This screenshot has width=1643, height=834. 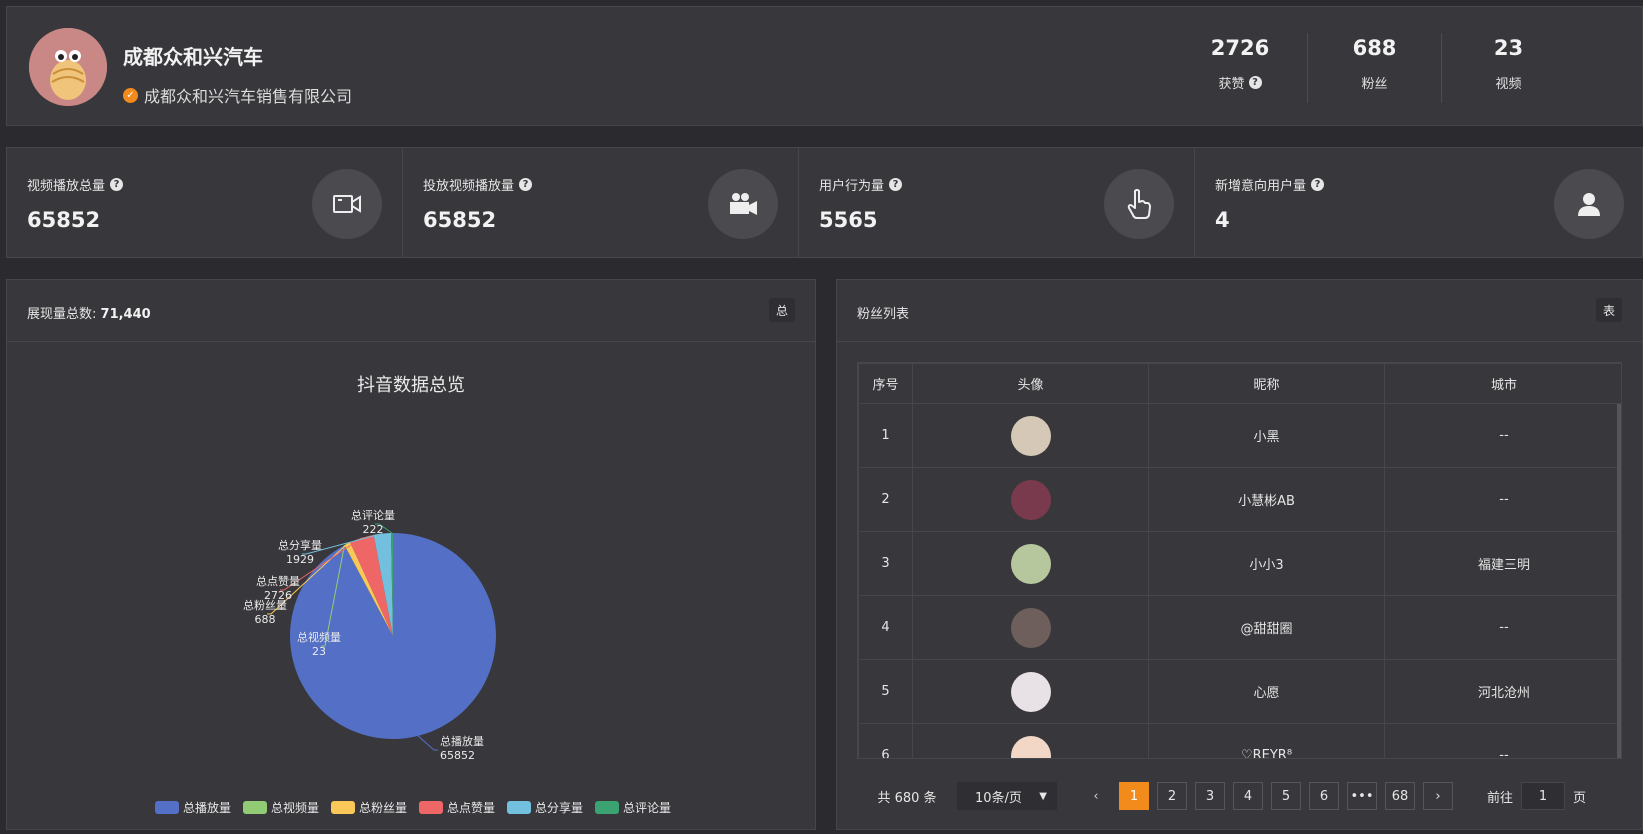 I want to click on impressions-label: 展现量总数:, so click(x=62, y=314).